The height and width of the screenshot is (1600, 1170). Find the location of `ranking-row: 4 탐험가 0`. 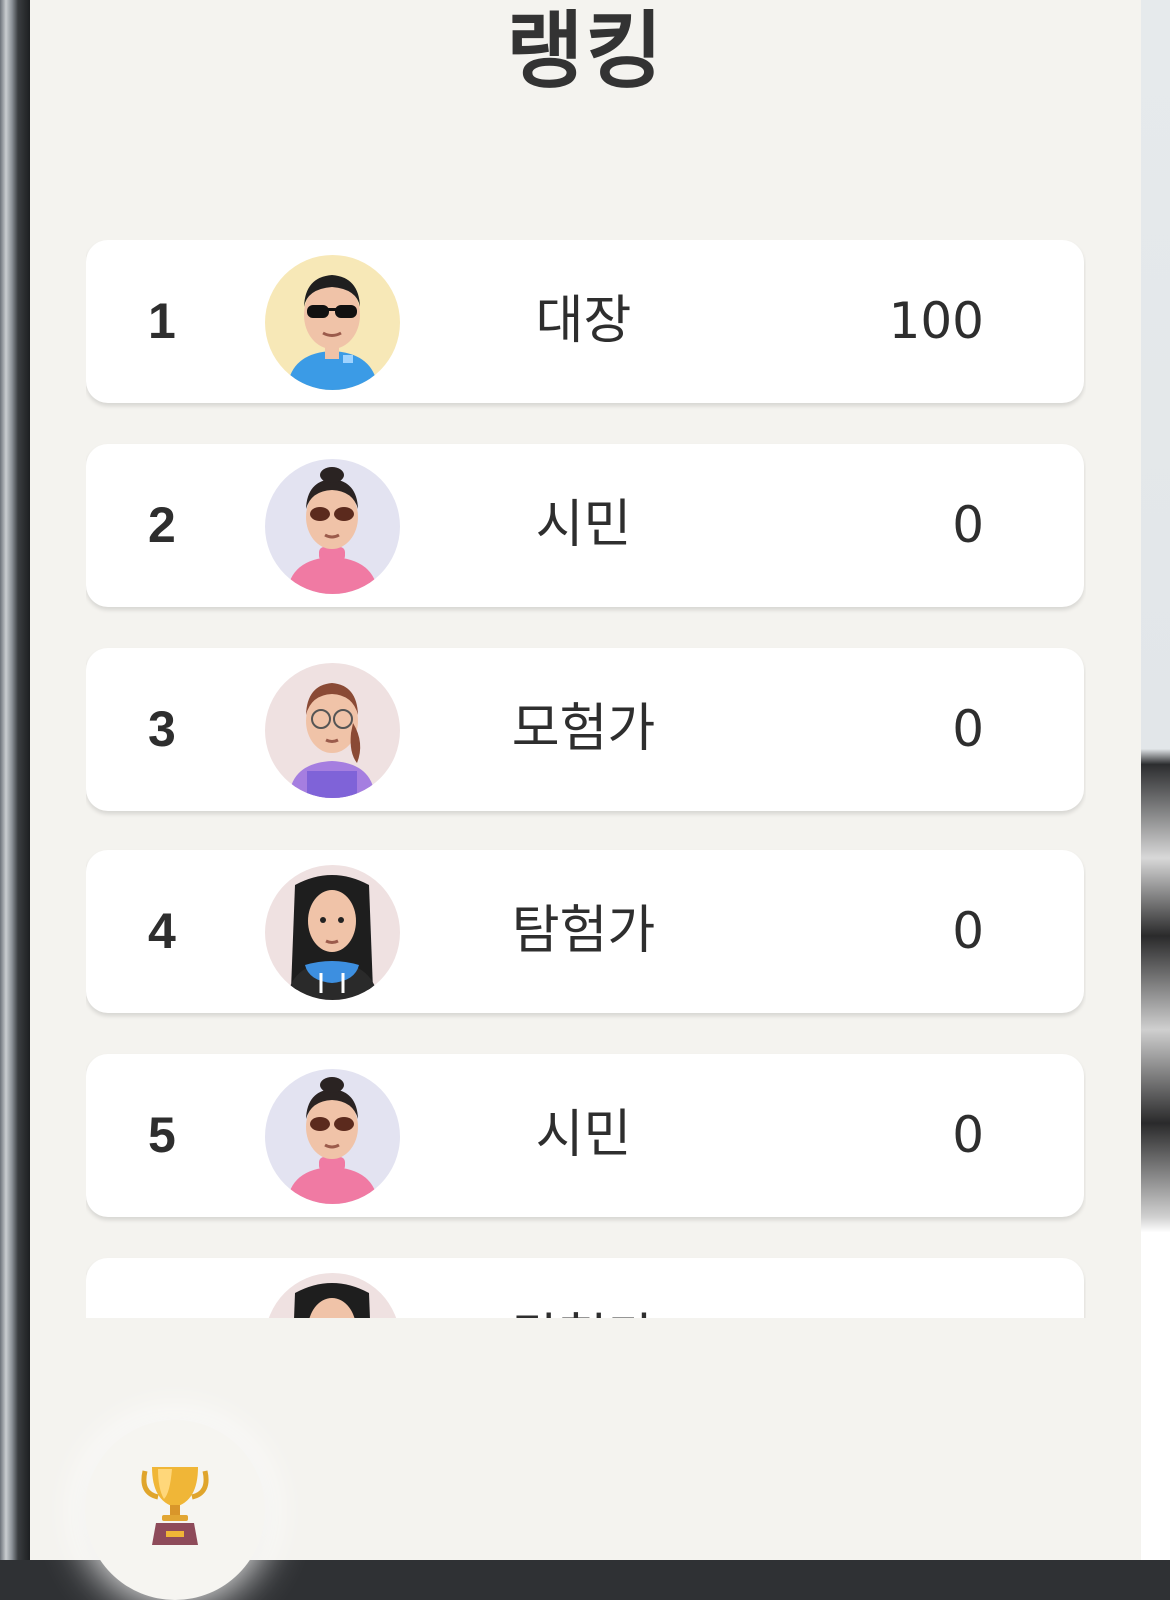

ranking-row: 4 탐험가 0 is located at coordinates (585, 931).